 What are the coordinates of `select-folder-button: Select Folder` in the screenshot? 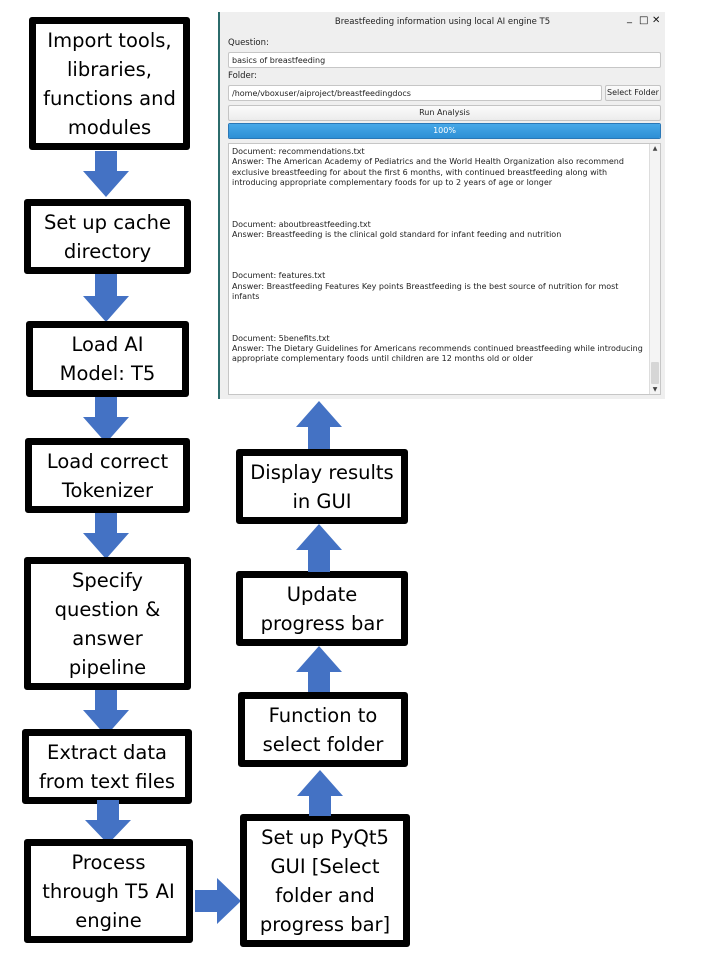 It's located at (633, 93).